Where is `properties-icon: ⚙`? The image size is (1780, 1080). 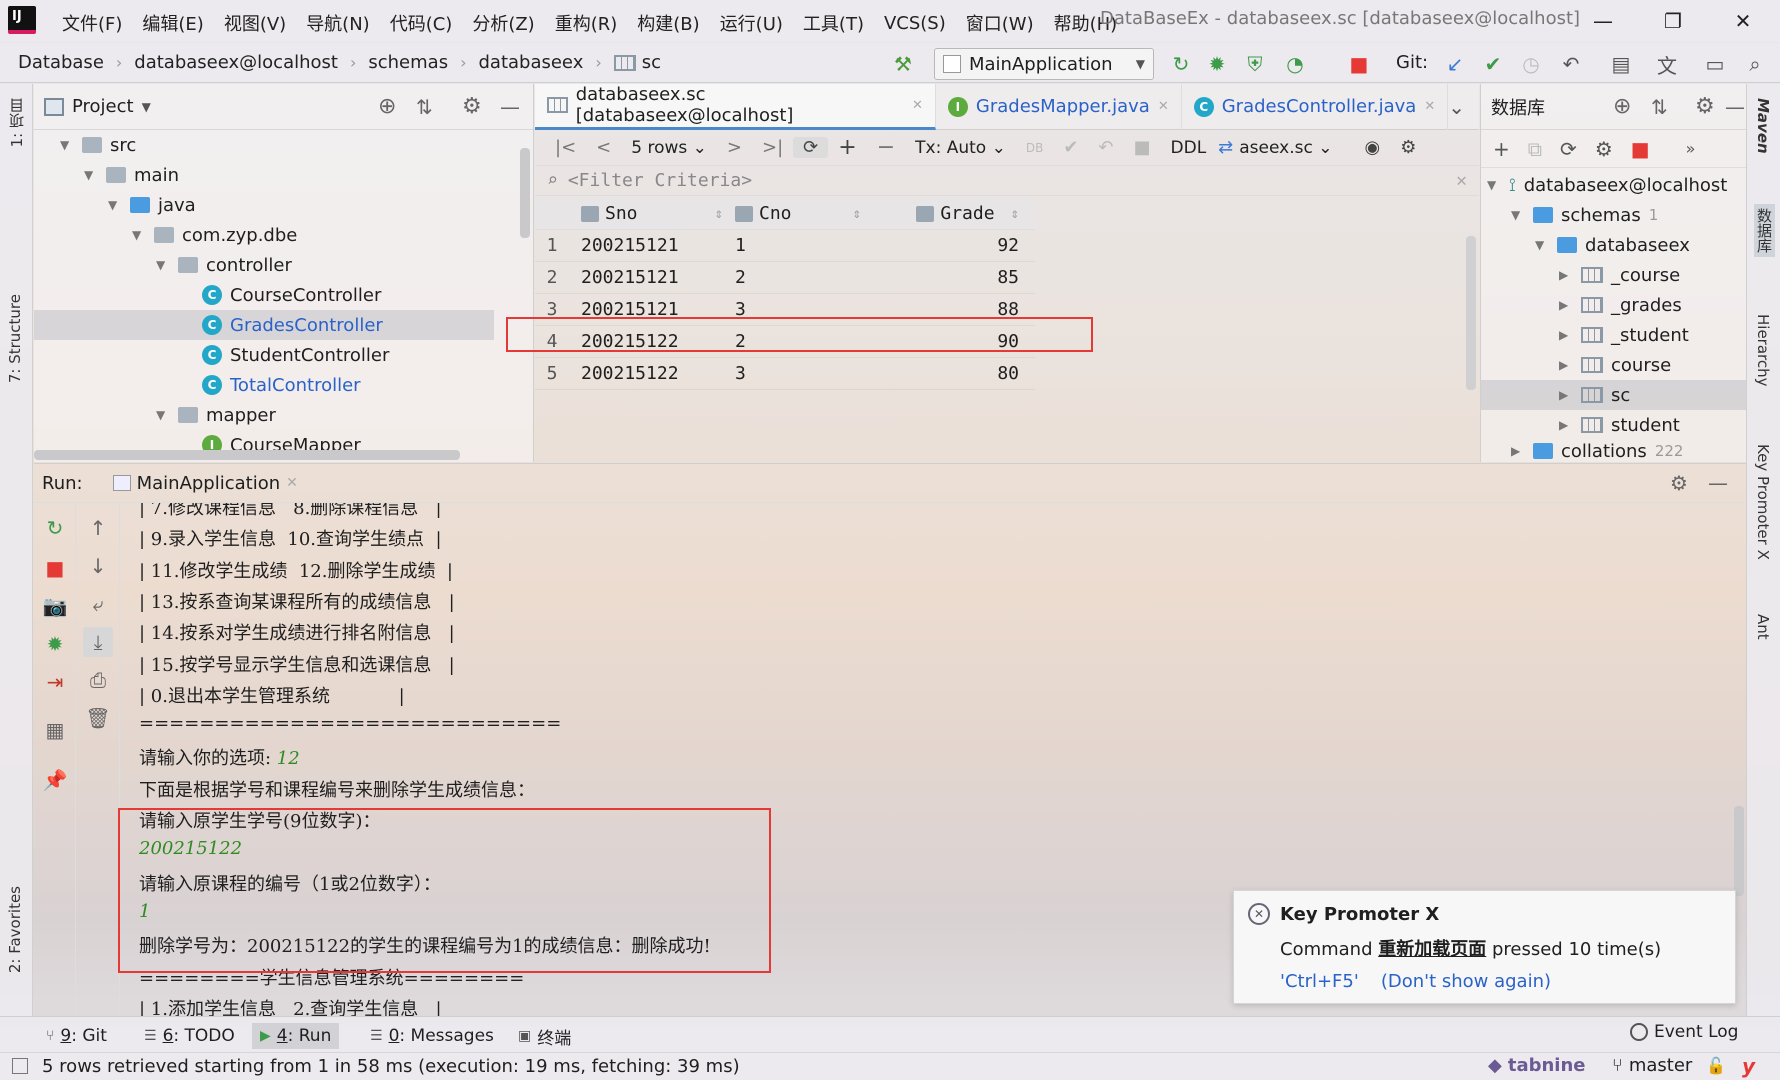
properties-icon: ⚙ is located at coordinates (1604, 149).